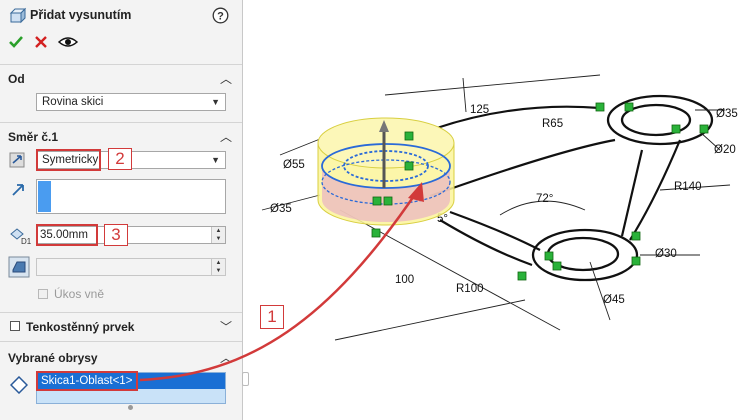  Describe the element at coordinates (386, 171) in the screenshot. I see `extrusion-preview` at that location.